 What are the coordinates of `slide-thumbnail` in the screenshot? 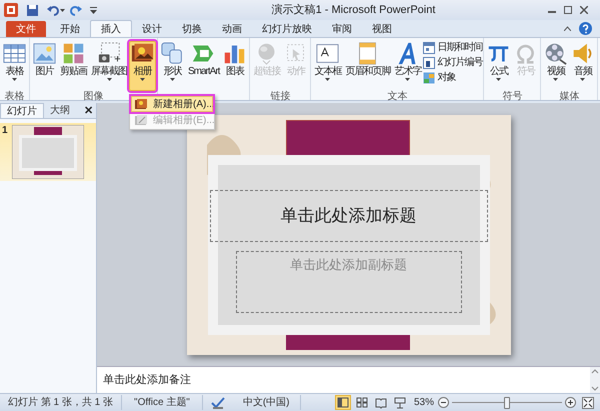 It's located at (48, 152).